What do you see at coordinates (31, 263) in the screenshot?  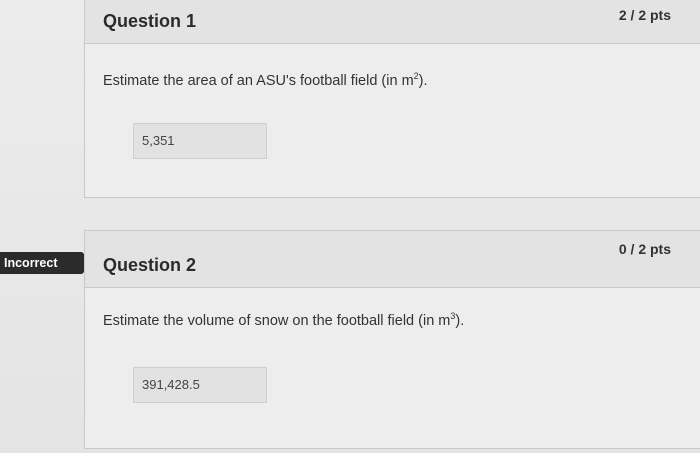 I see `incorrect-label: Incorrect` at bounding box center [31, 263].